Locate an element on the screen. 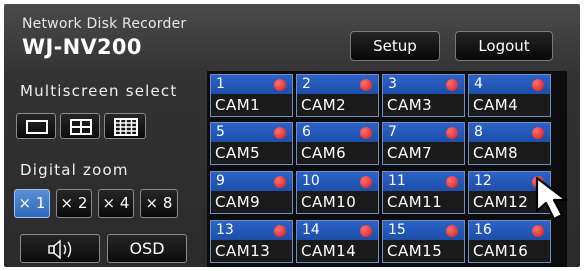 The width and height of the screenshot is (584, 271). camera-tile-3: 3 CAM3 is located at coordinates (423, 95).